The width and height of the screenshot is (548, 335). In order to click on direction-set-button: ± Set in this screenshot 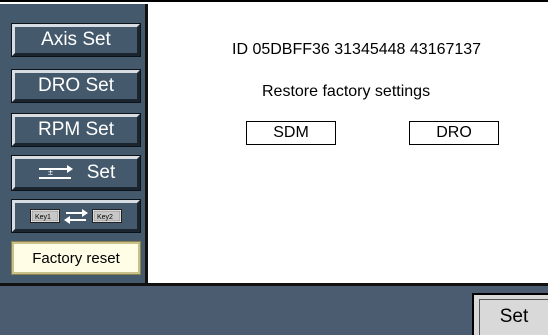, I will do `click(76, 173)`.